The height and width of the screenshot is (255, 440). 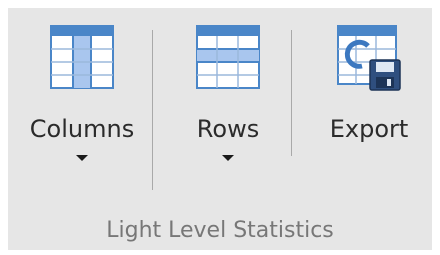 I want to click on rows-icon, so click(x=228, y=57).